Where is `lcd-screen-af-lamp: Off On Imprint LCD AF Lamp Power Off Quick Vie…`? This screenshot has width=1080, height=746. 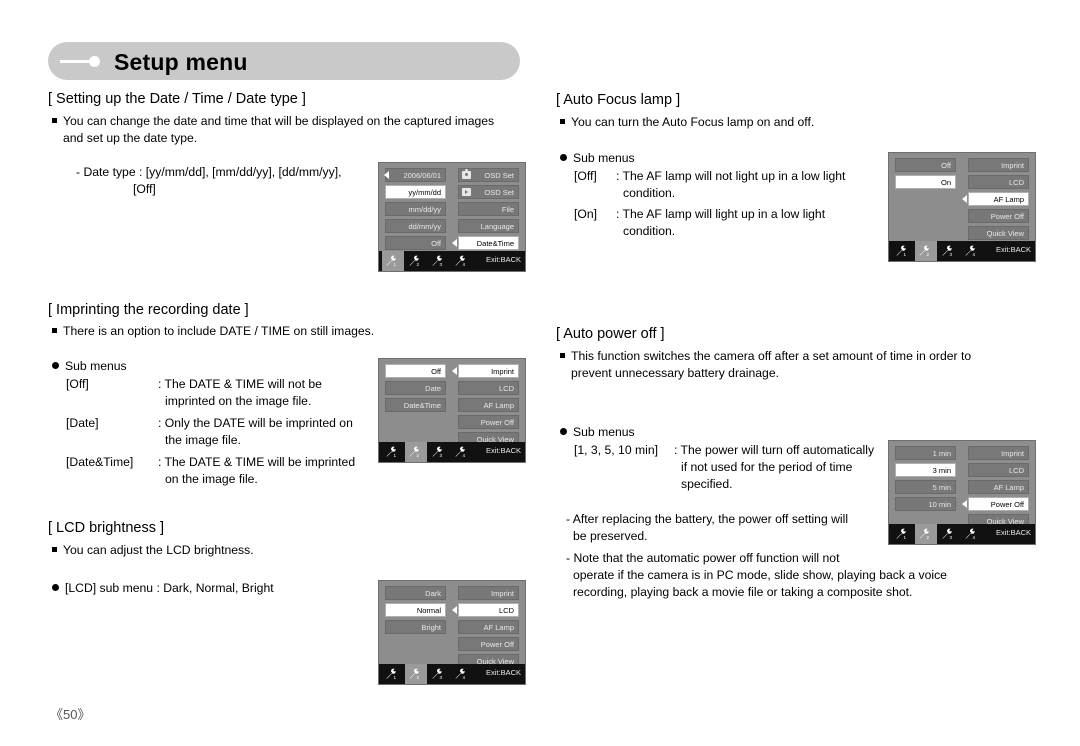 lcd-screen-af-lamp: Off On Imprint LCD AF Lamp Power Off Quick Vie… is located at coordinates (962, 207).